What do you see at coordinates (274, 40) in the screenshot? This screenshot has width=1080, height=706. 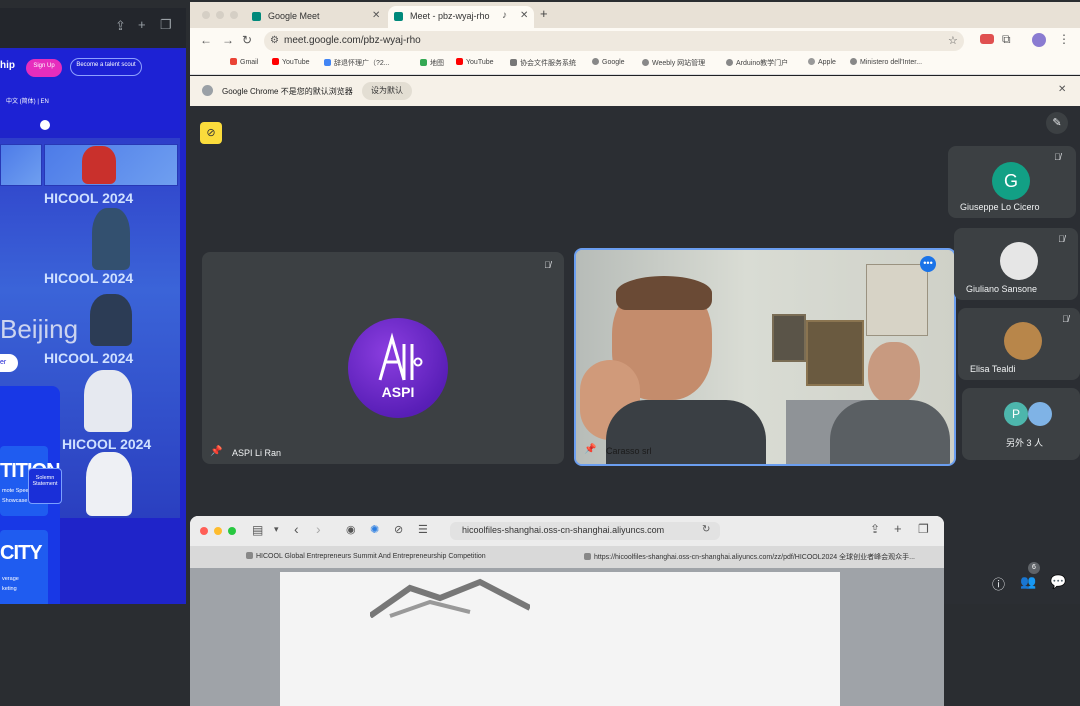 I see `site-info-icon: ⚙` at bounding box center [274, 40].